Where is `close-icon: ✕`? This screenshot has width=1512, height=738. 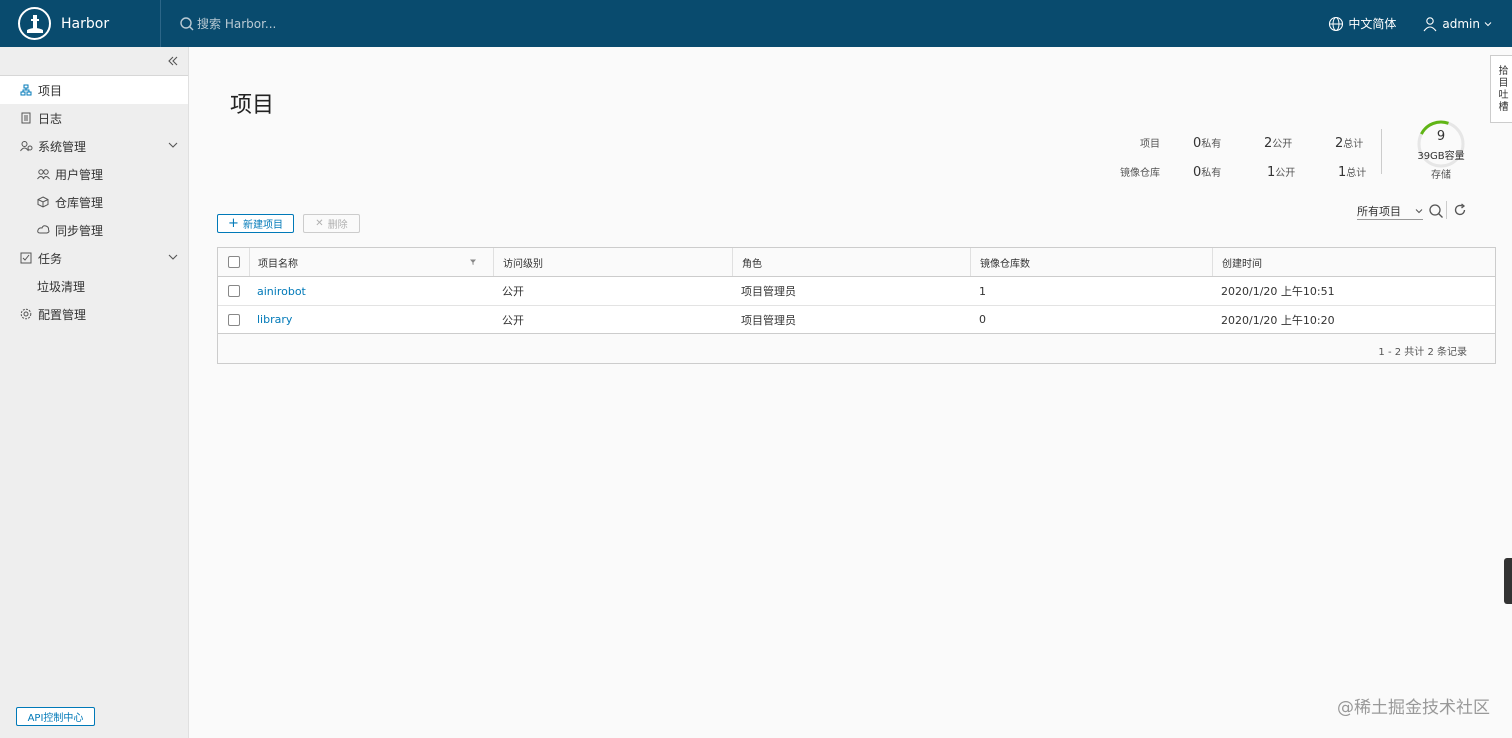
close-icon: ✕ is located at coordinates (319, 223).